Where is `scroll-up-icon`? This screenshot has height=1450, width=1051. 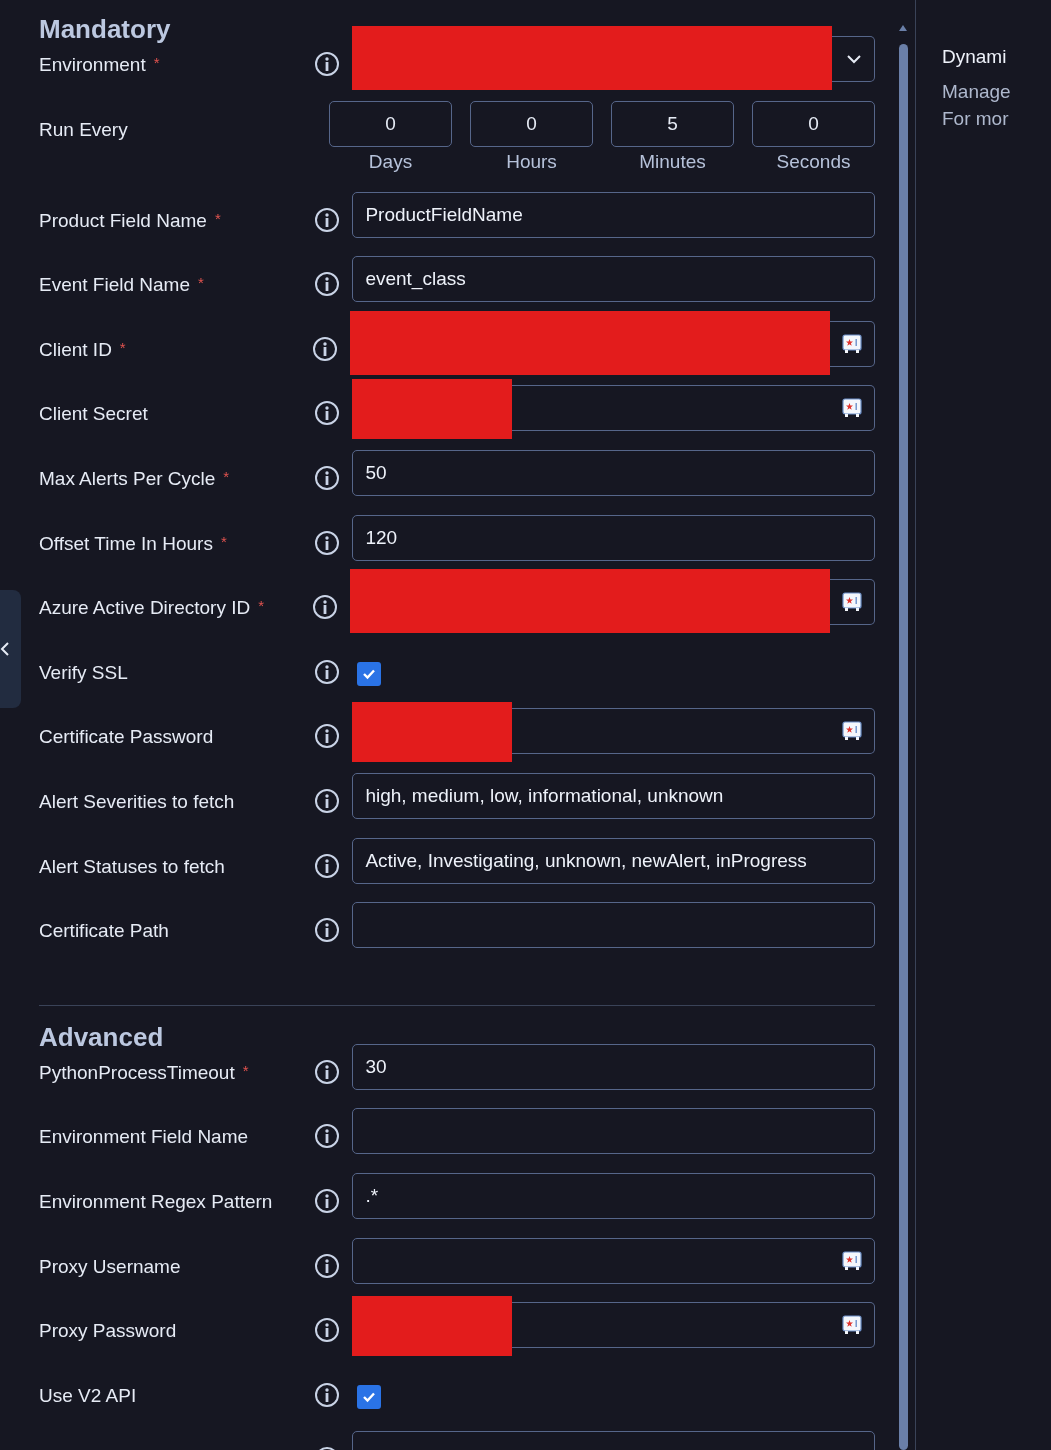 scroll-up-icon is located at coordinates (903, 28).